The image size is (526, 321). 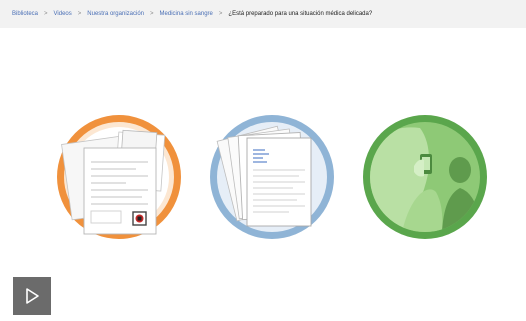 What do you see at coordinates (425, 177) in the screenshot?
I see `phone-call-icon` at bounding box center [425, 177].